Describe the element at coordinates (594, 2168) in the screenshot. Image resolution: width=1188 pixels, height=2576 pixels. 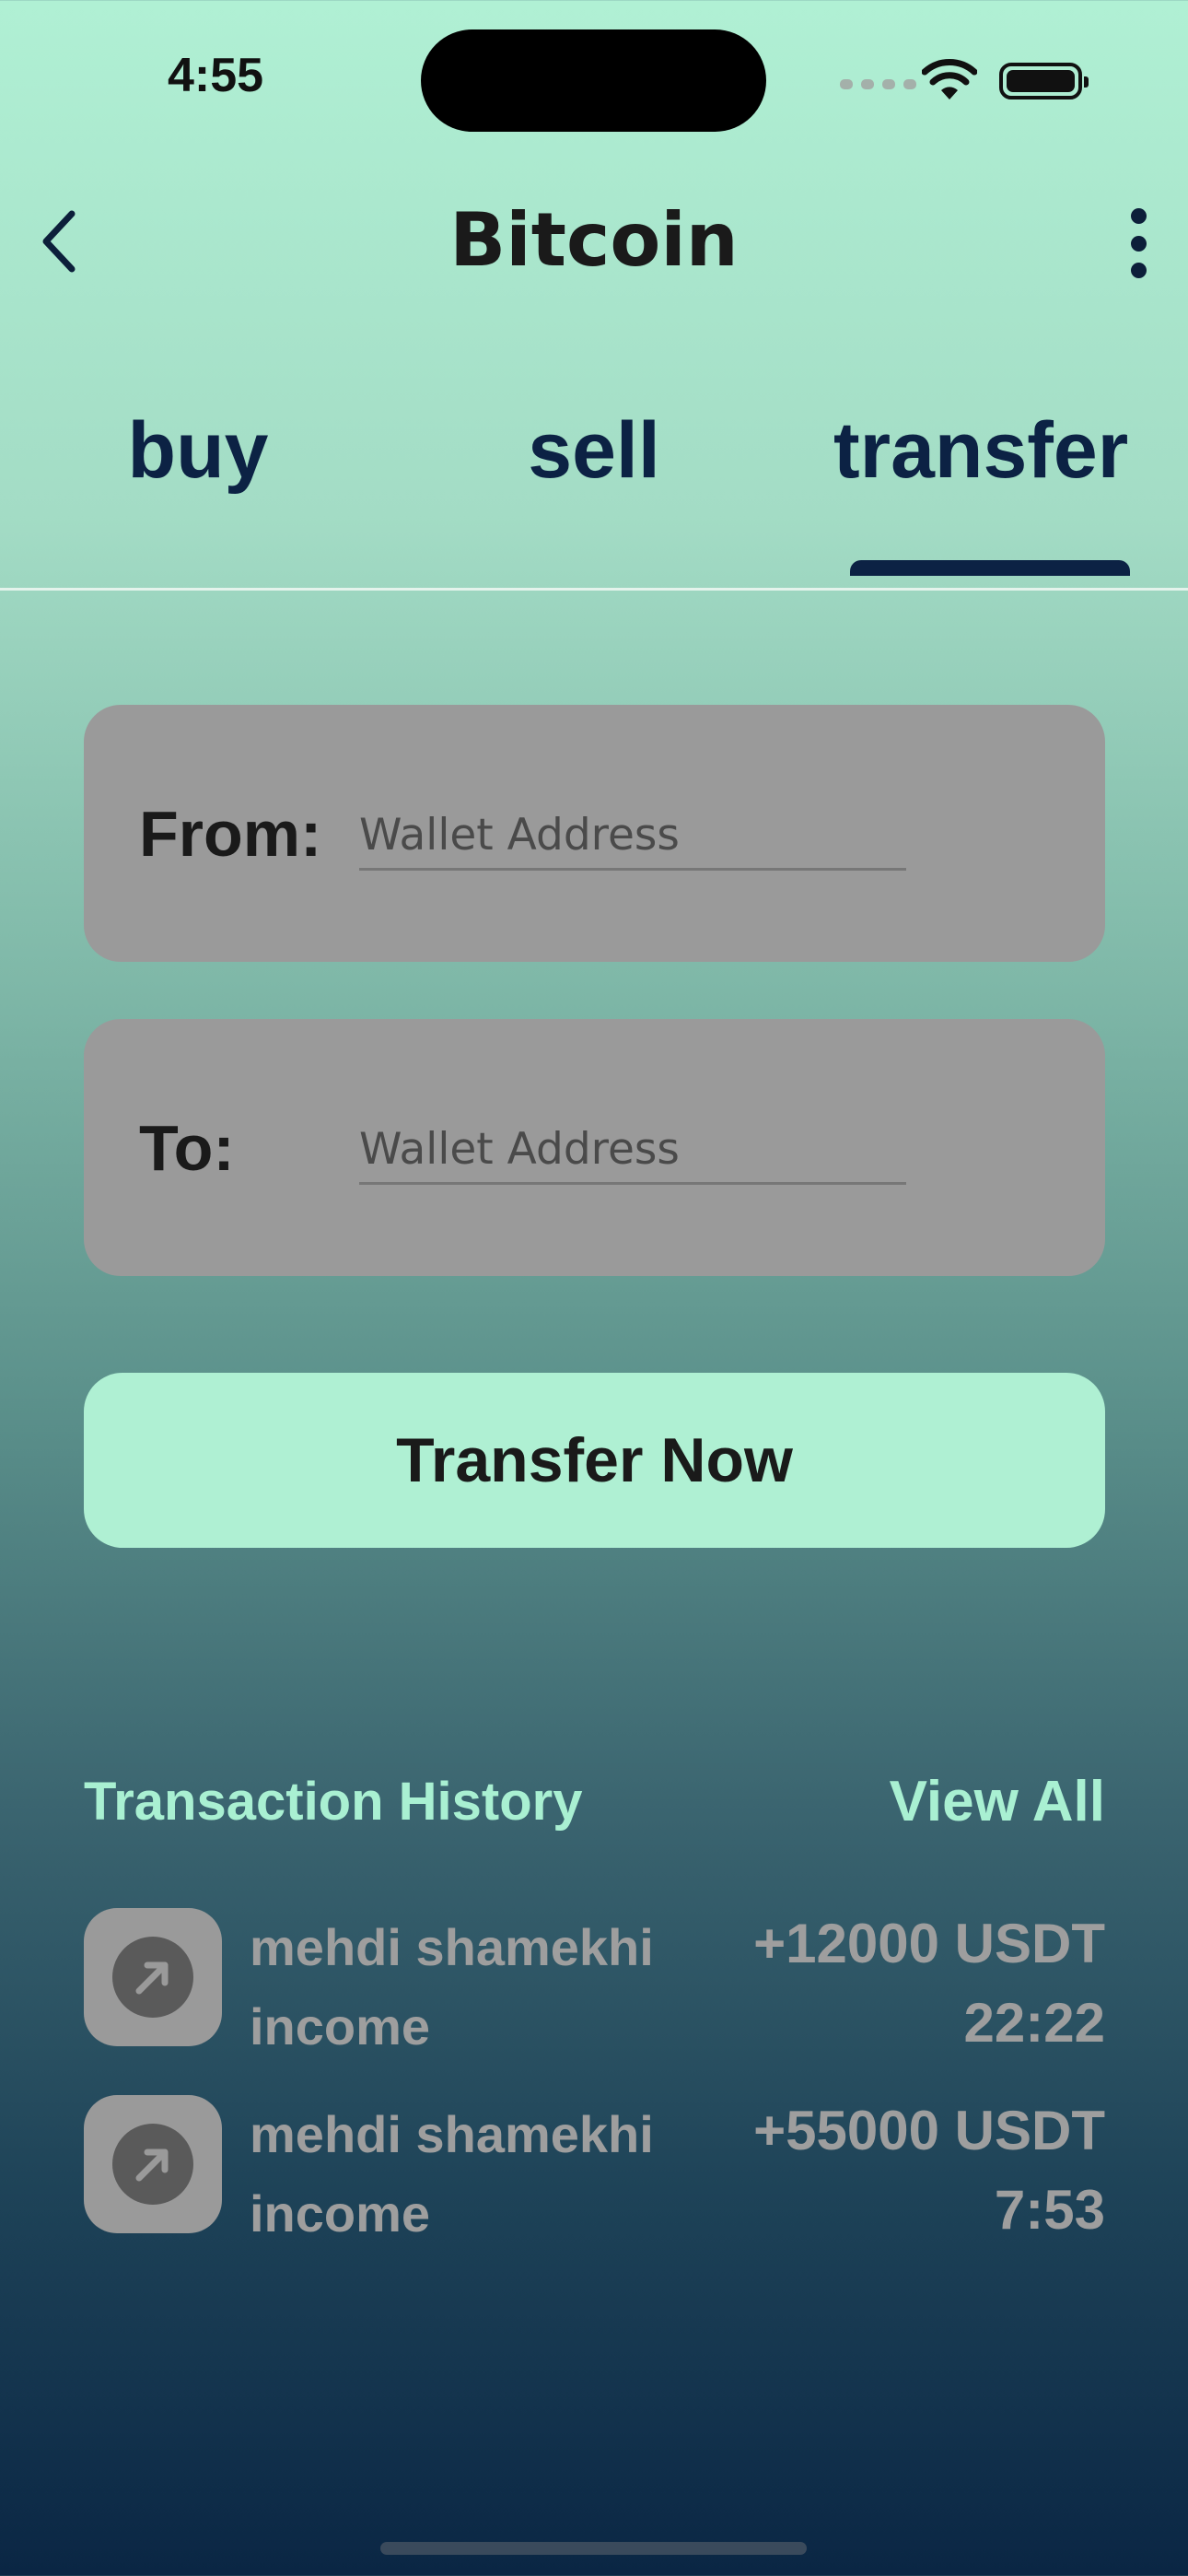
I see `transaction-row: mehdi shamekhi income +55000 USDT 7:53` at that location.